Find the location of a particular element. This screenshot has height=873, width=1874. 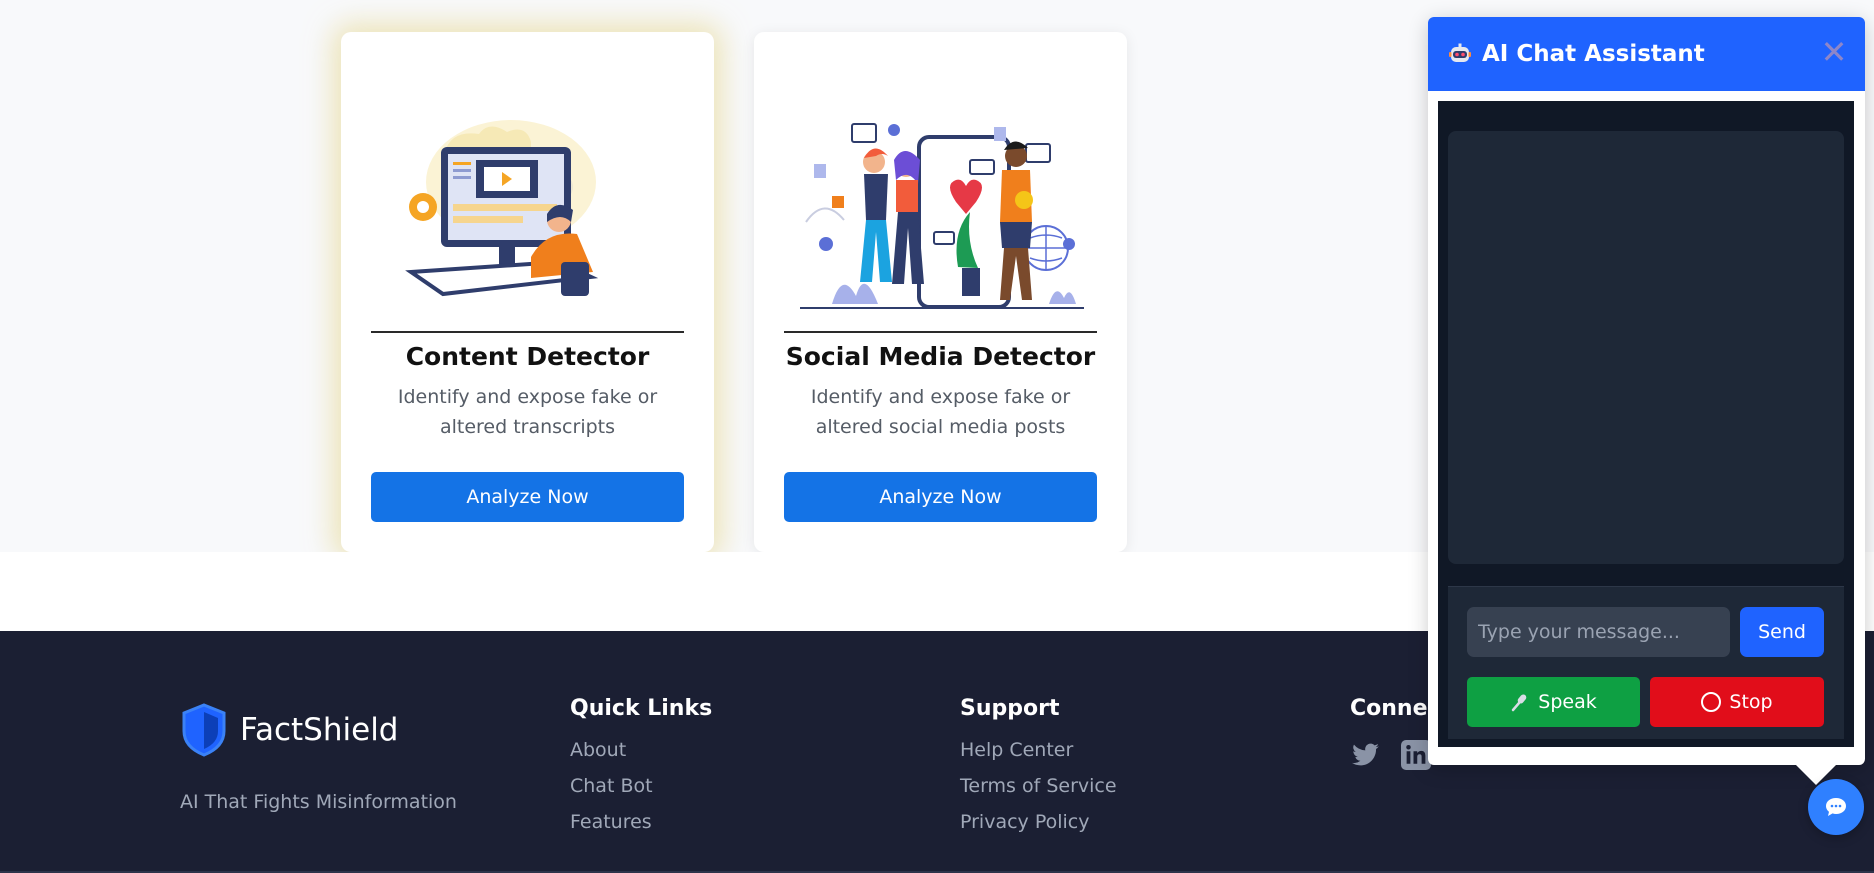

speak-button-label: Speak is located at coordinates (1567, 702).